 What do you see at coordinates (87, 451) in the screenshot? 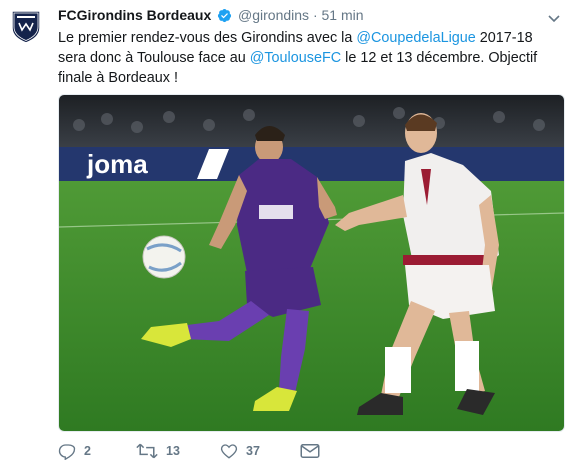
I see `reply-count: 2` at bounding box center [87, 451].